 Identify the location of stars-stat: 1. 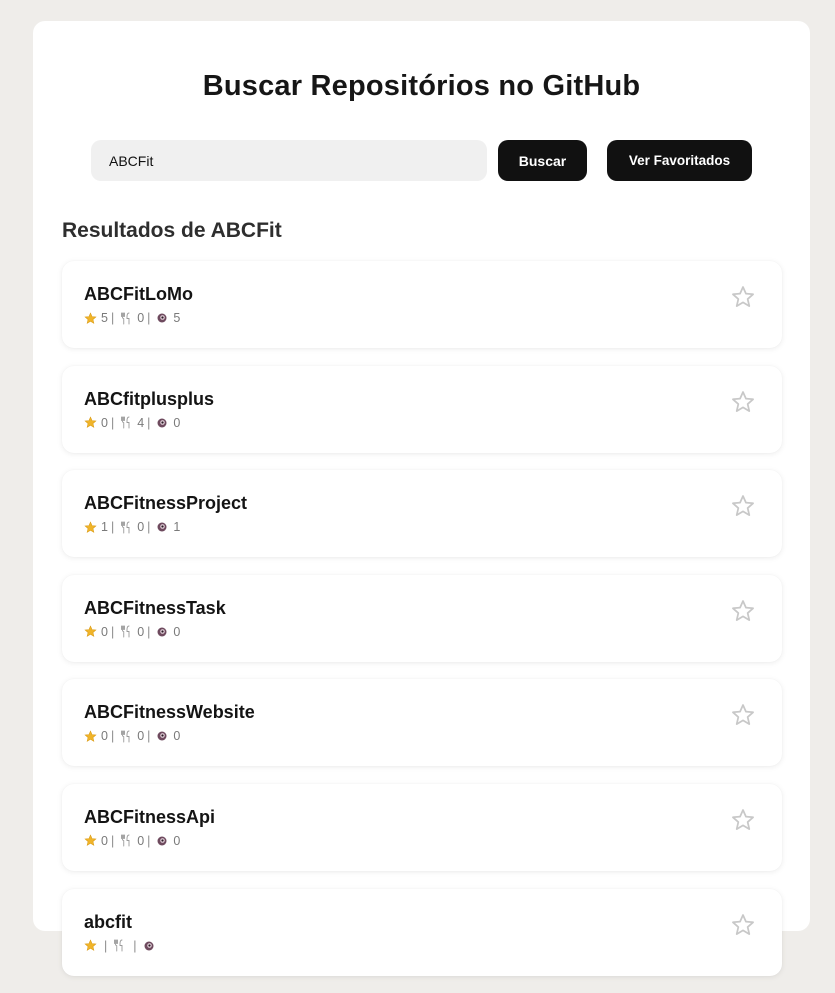
(95, 527).